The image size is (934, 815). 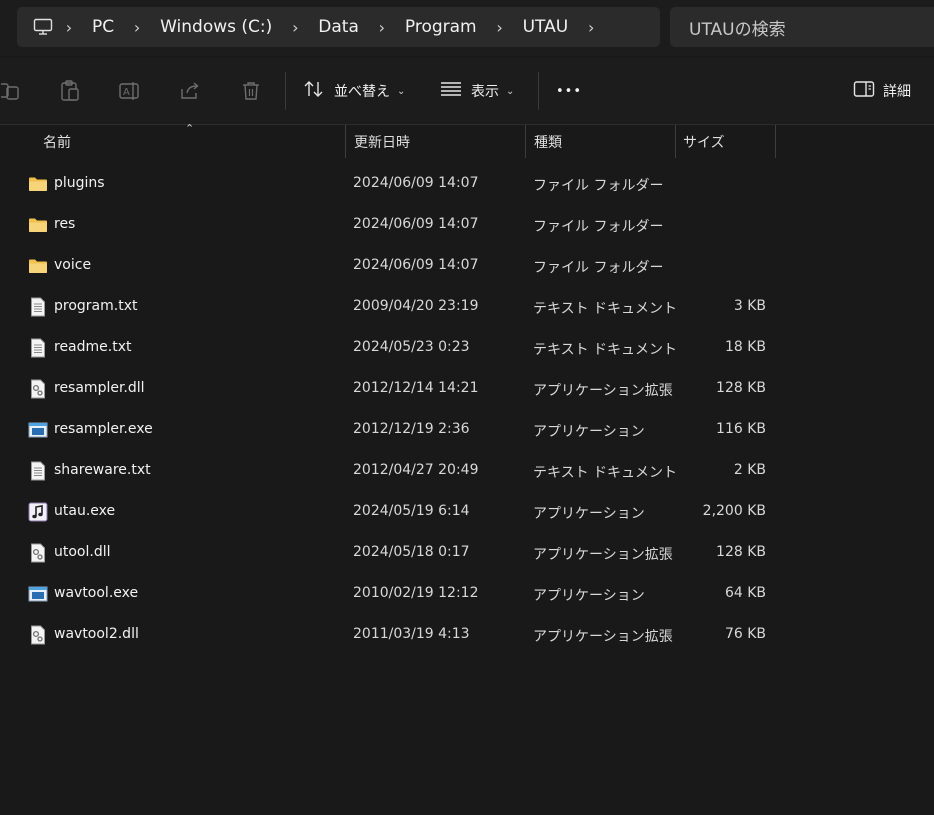 I want to click on column-header-name: 名前, so click(x=193, y=141).